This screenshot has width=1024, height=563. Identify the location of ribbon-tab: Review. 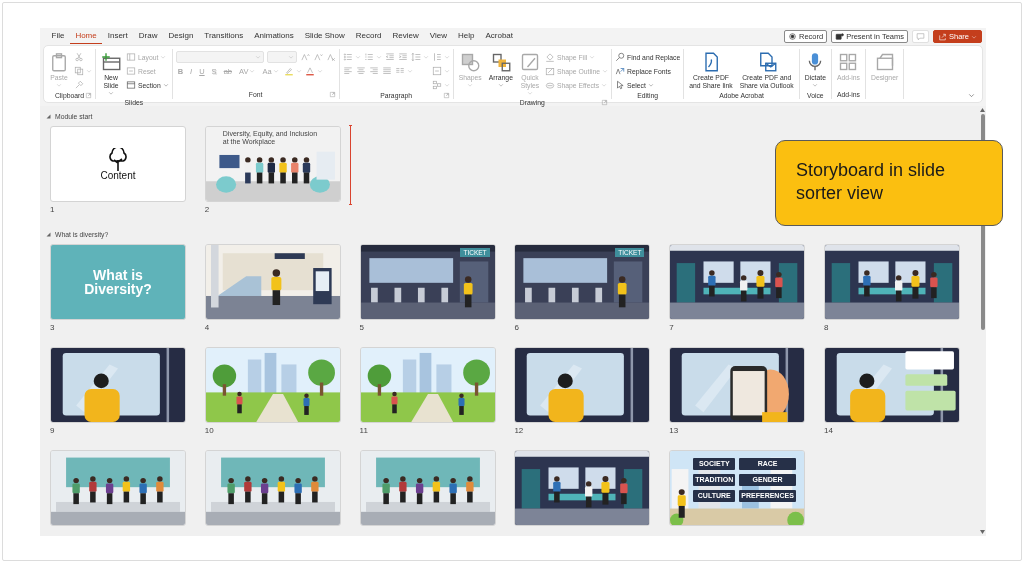
(406, 36).